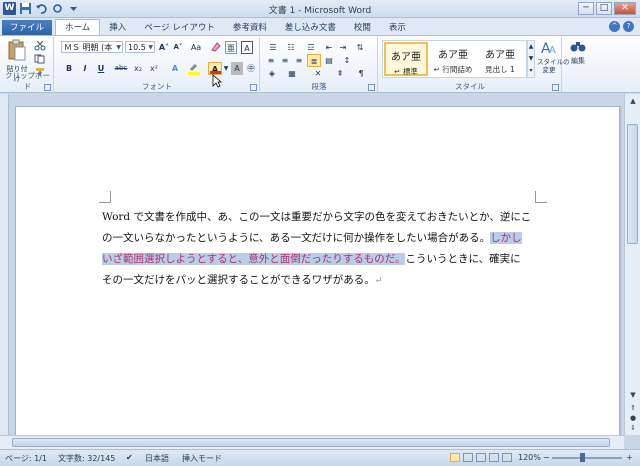 This screenshot has height=466, width=640. Describe the element at coordinates (178, 47) in the screenshot. I see `shrink-font-button: A˅` at that location.